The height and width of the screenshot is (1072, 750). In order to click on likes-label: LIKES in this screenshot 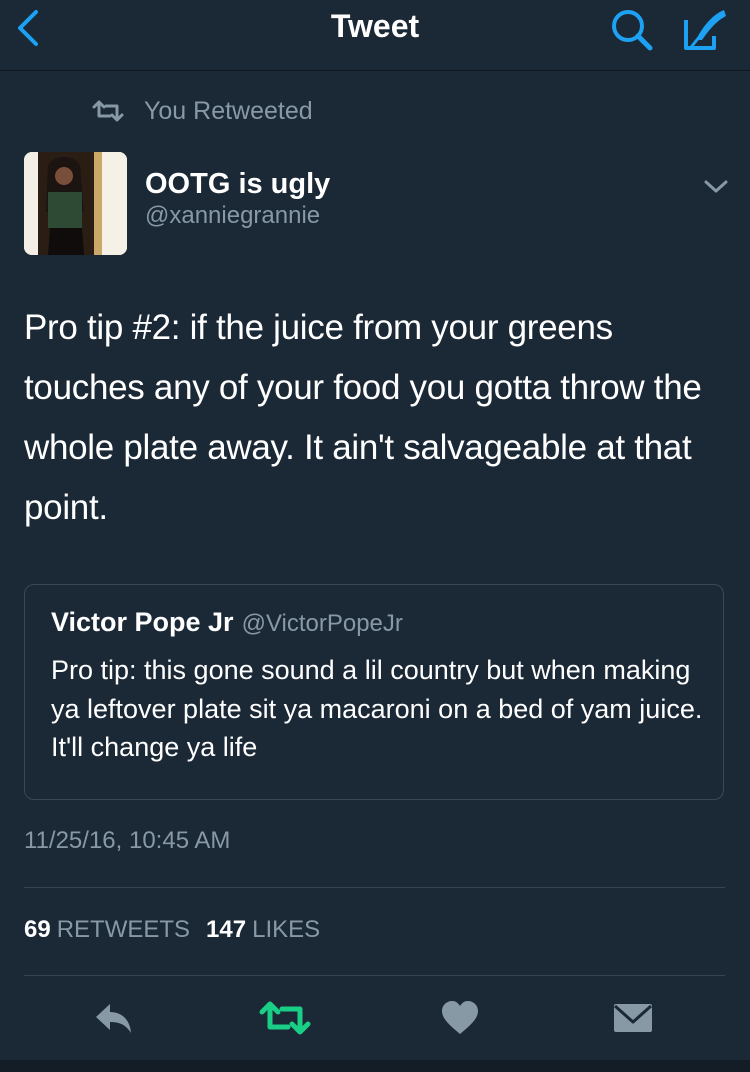, I will do `click(286, 929)`.